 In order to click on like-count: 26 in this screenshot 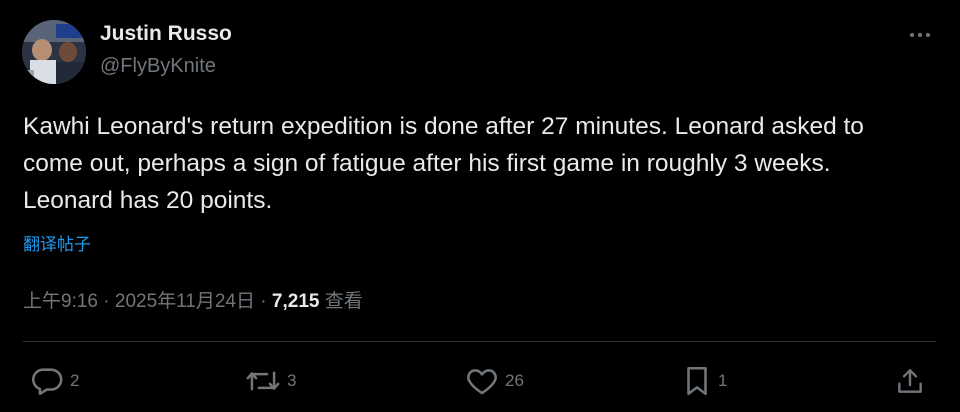, I will do `click(514, 380)`.